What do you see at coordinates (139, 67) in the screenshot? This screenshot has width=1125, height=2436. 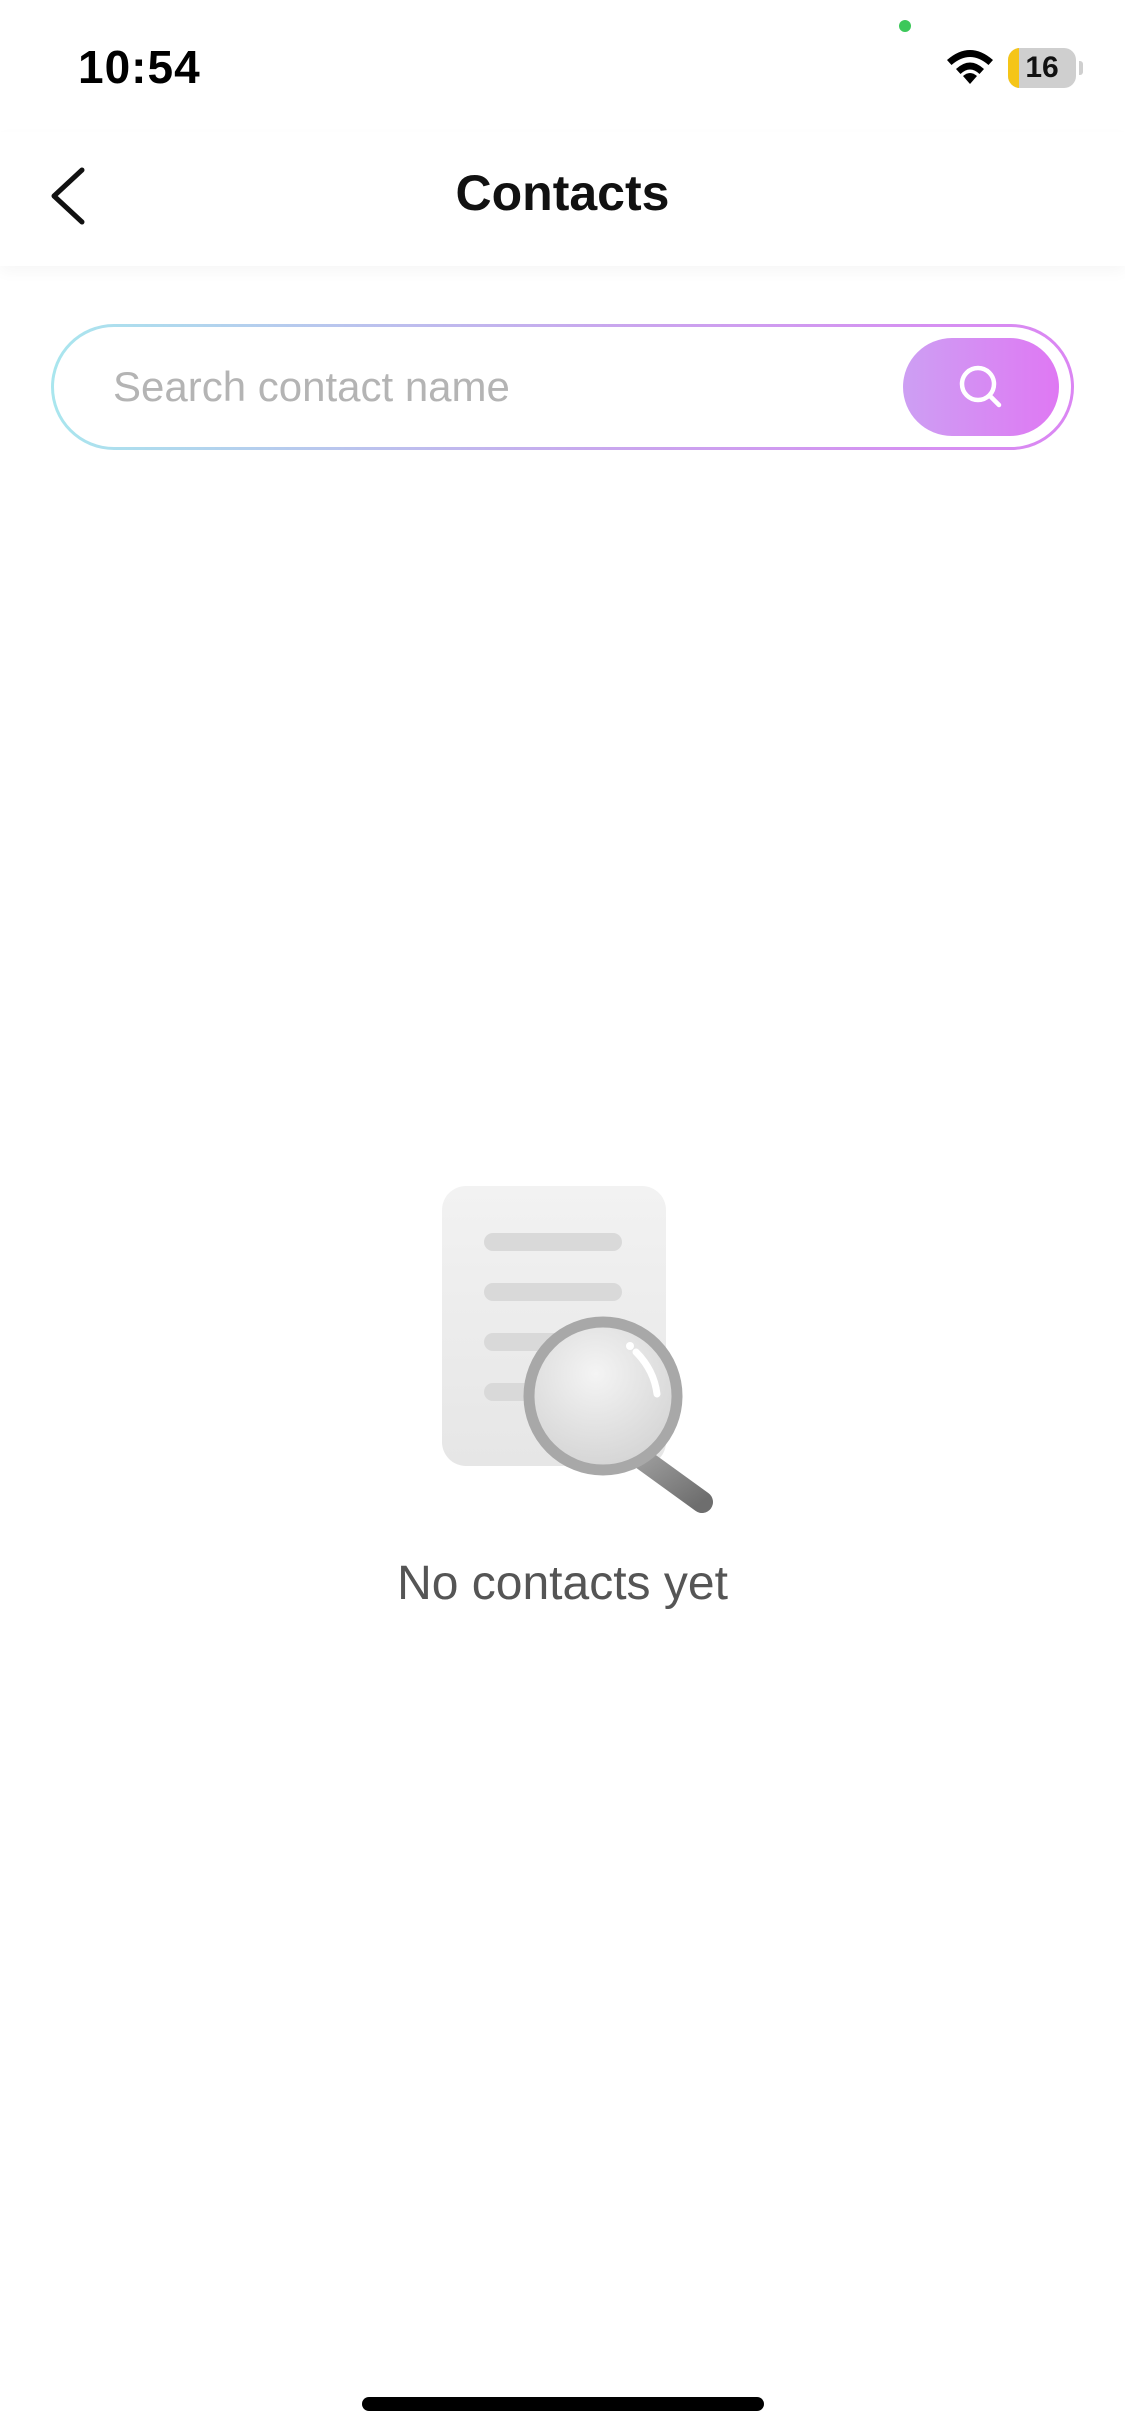 I see `status-time: 10:54` at bounding box center [139, 67].